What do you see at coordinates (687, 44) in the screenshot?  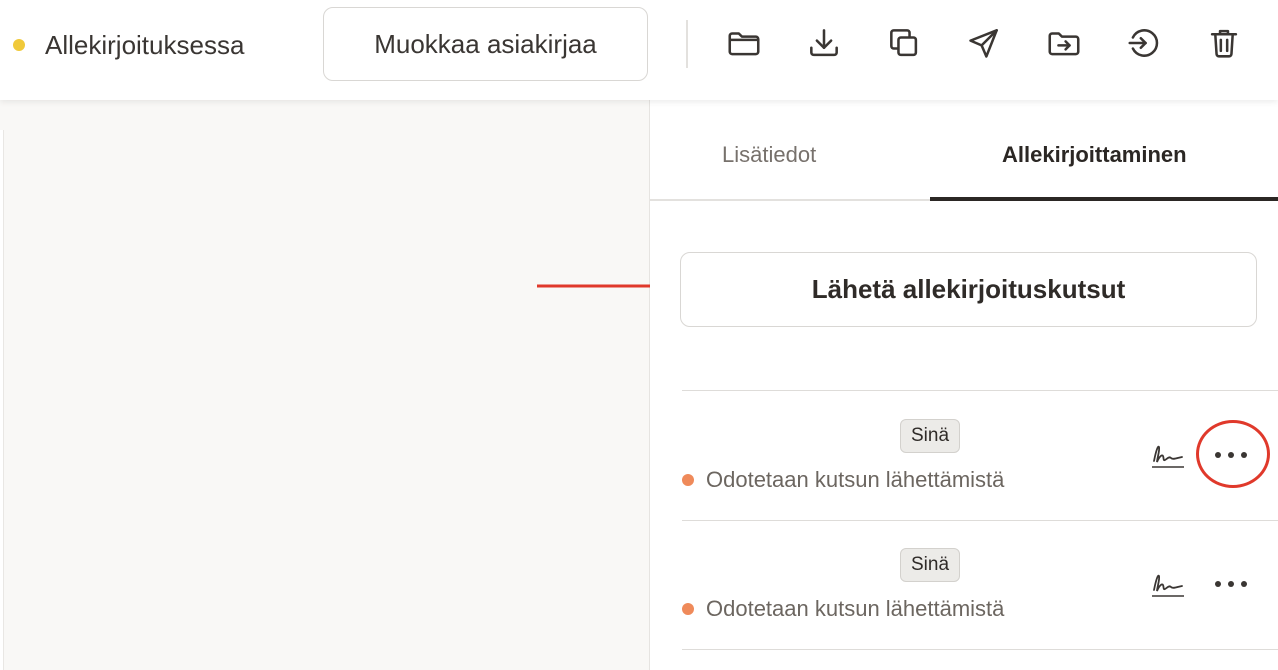 I see `toolbar-divider` at bounding box center [687, 44].